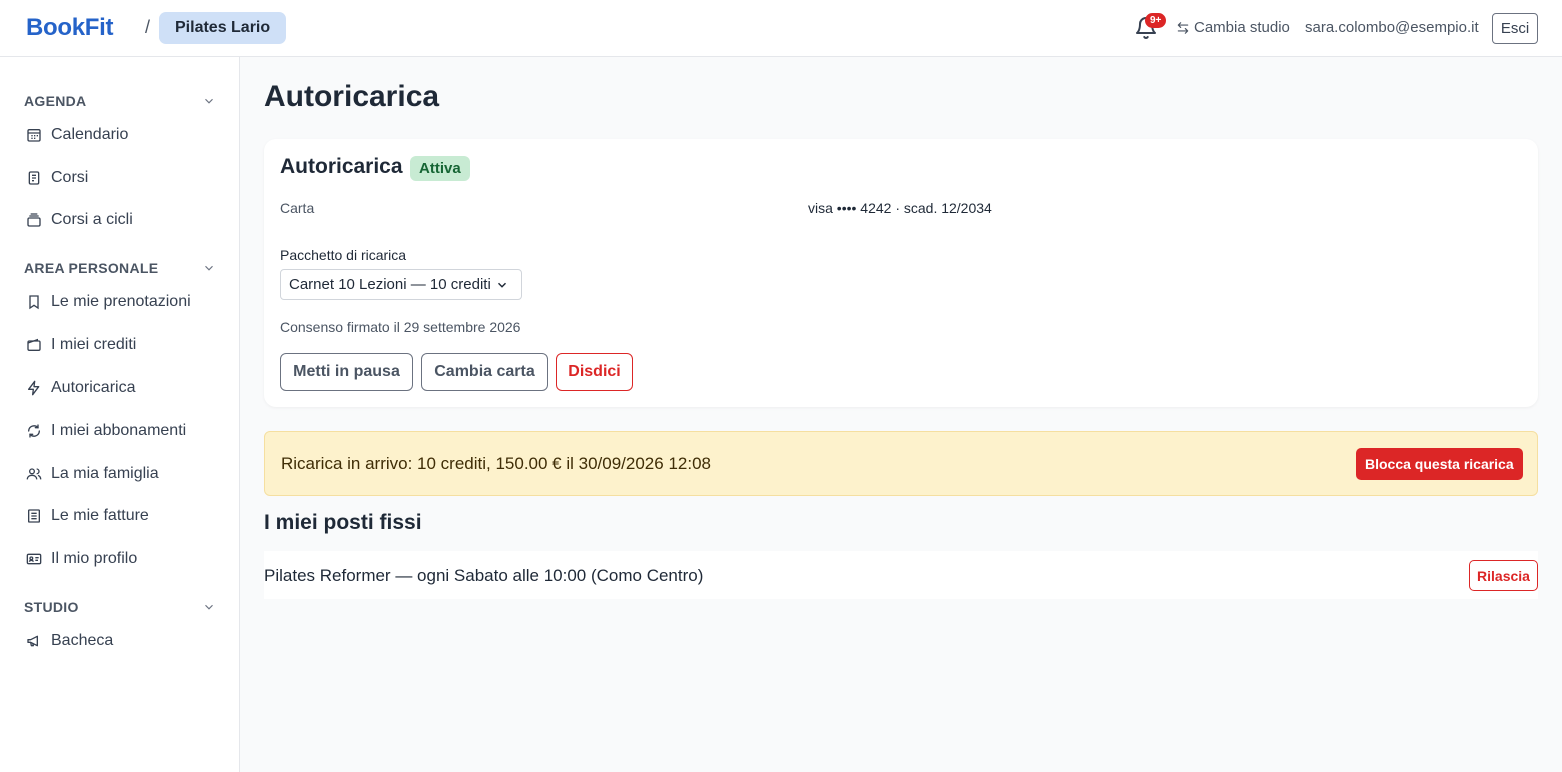 The image size is (1562, 772). Describe the element at coordinates (34, 516) in the screenshot. I see `invoice-icon` at that location.